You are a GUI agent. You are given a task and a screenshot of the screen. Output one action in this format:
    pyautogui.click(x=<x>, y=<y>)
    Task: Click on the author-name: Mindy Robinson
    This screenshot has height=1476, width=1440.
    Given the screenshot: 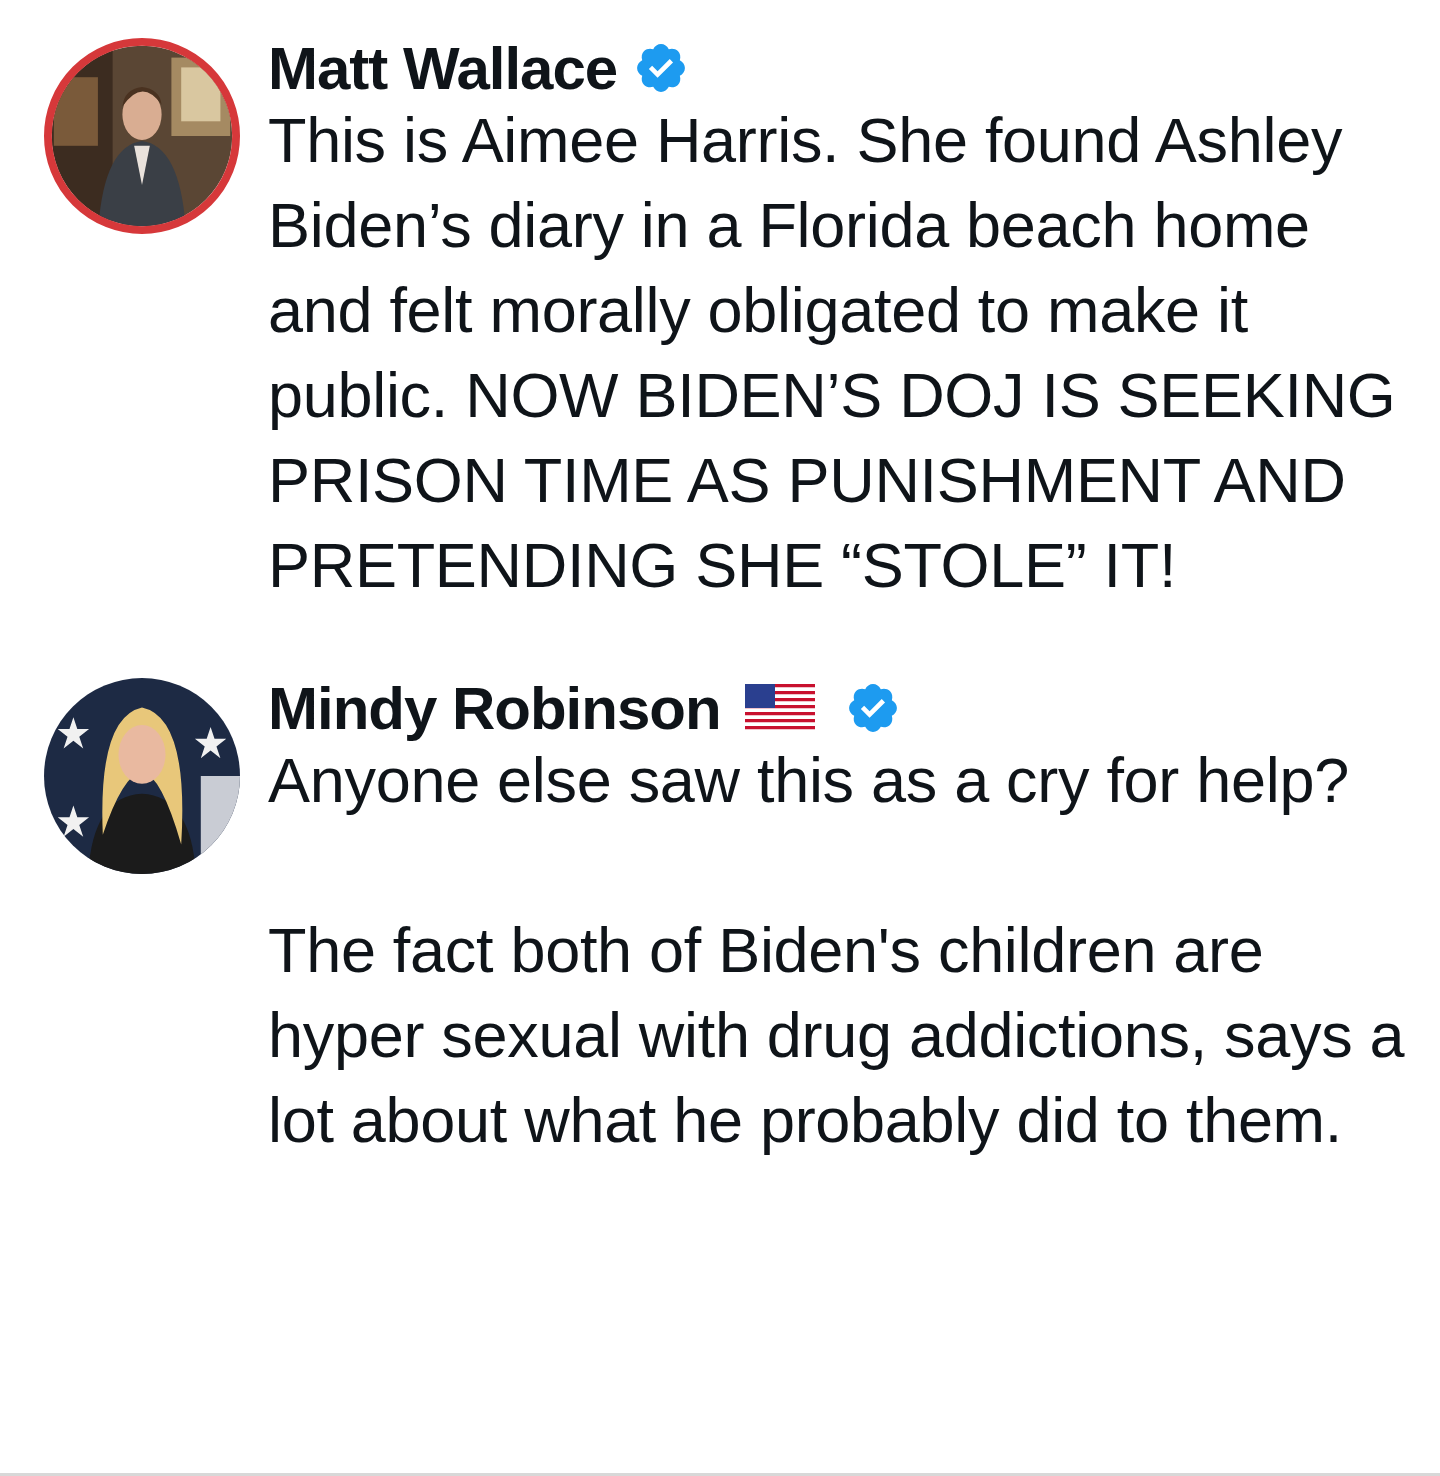 What is the action you would take?
    pyautogui.click(x=494, y=708)
    